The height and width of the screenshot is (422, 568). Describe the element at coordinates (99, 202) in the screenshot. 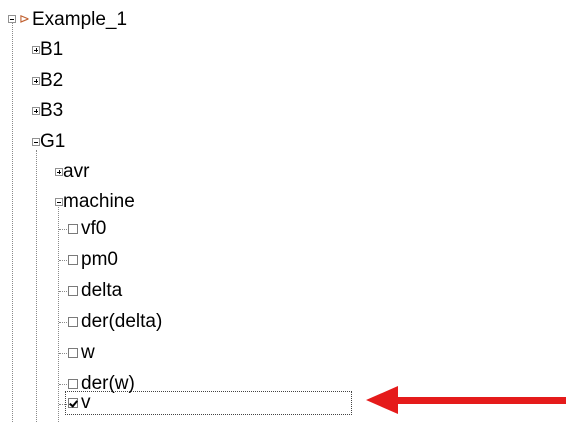

I see `tree-node-machine: machine` at that location.